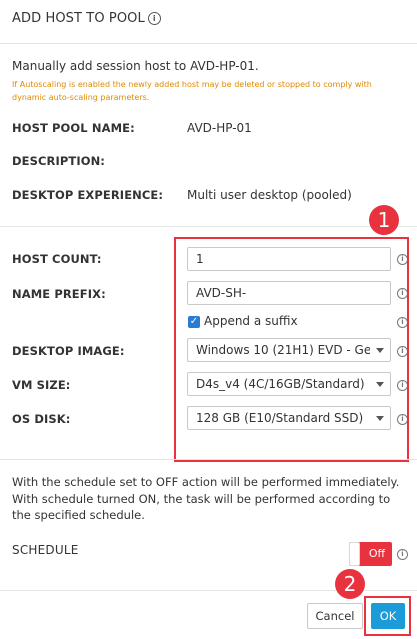 This screenshot has width=417, height=639. What do you see at coordinates (41, 385) in the screenshot?
I see `vm-size-label: VM SIZE:` at bounding box center [41, 385].